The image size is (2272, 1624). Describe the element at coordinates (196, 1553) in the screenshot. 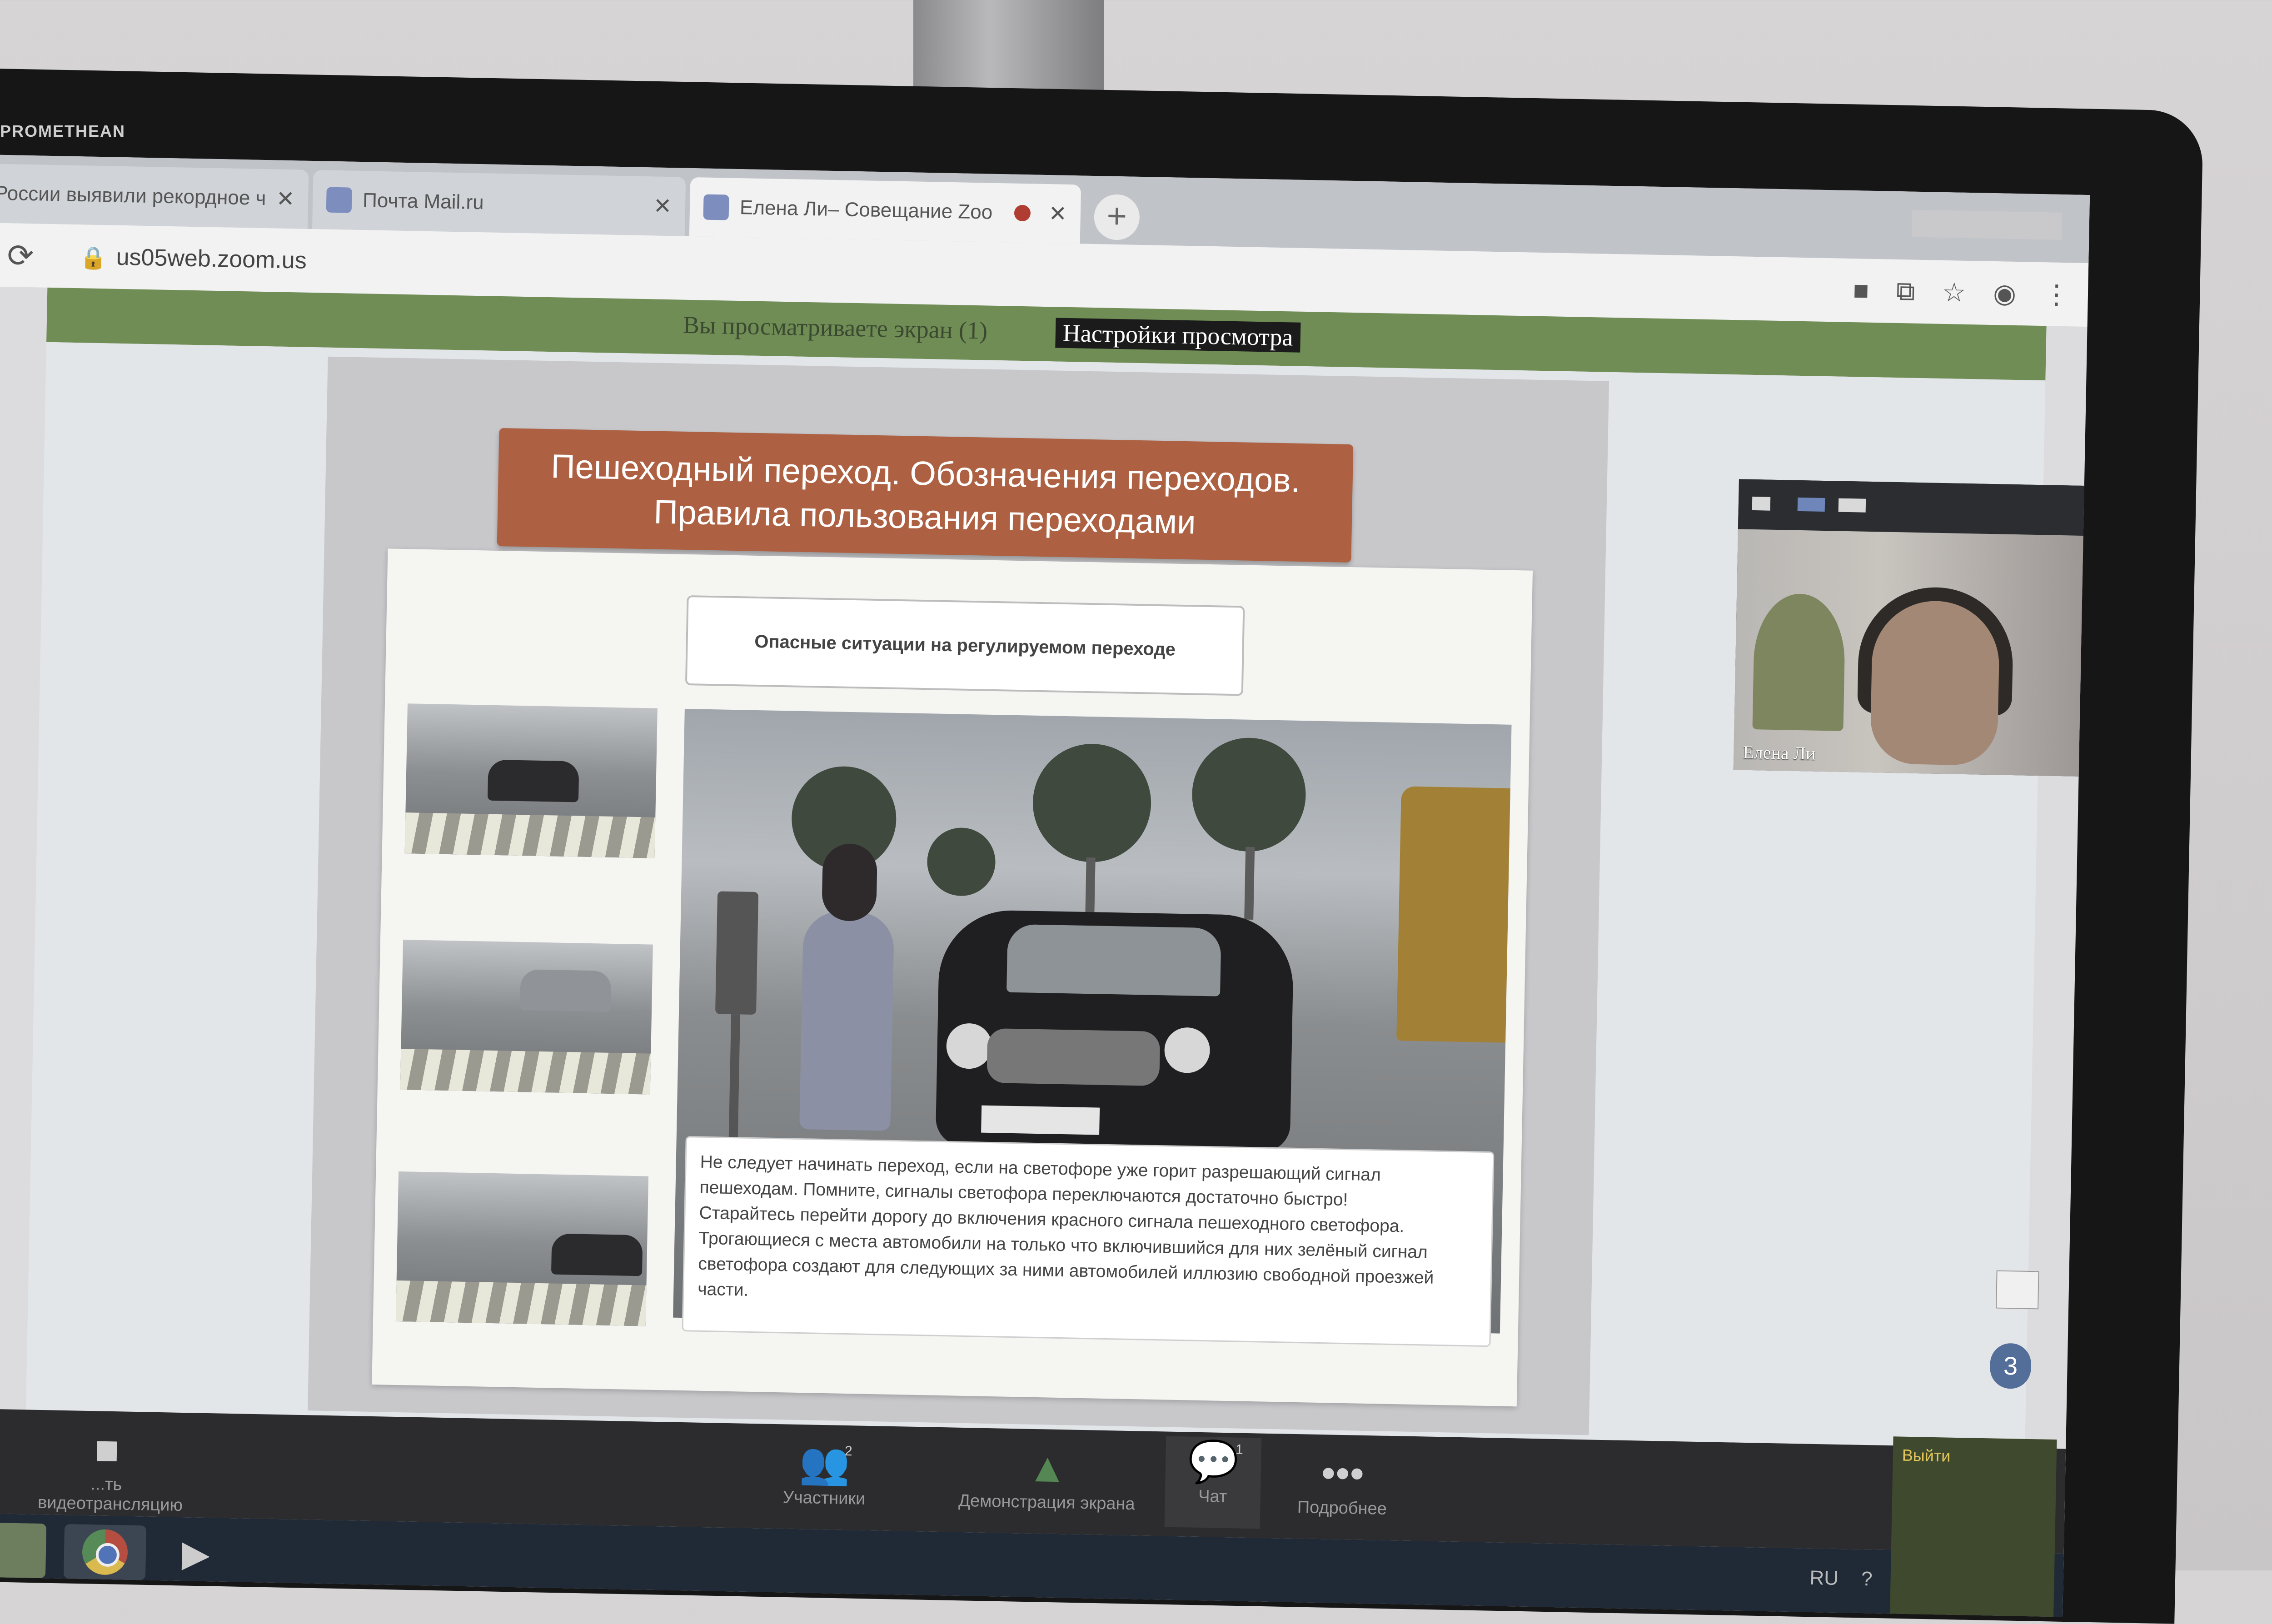

I see `media-player-icon: ▶` at that location.